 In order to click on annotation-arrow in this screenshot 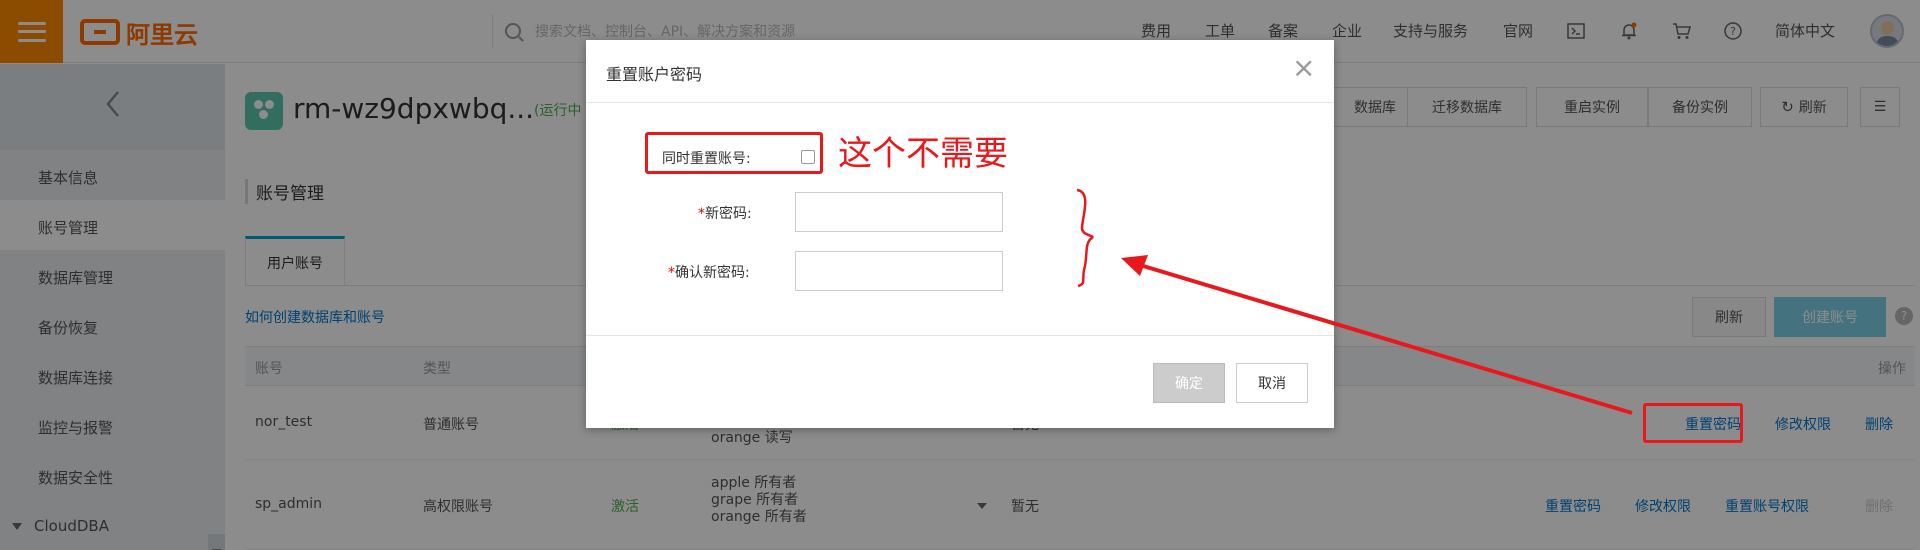, I will do `click(1354, 301)`.